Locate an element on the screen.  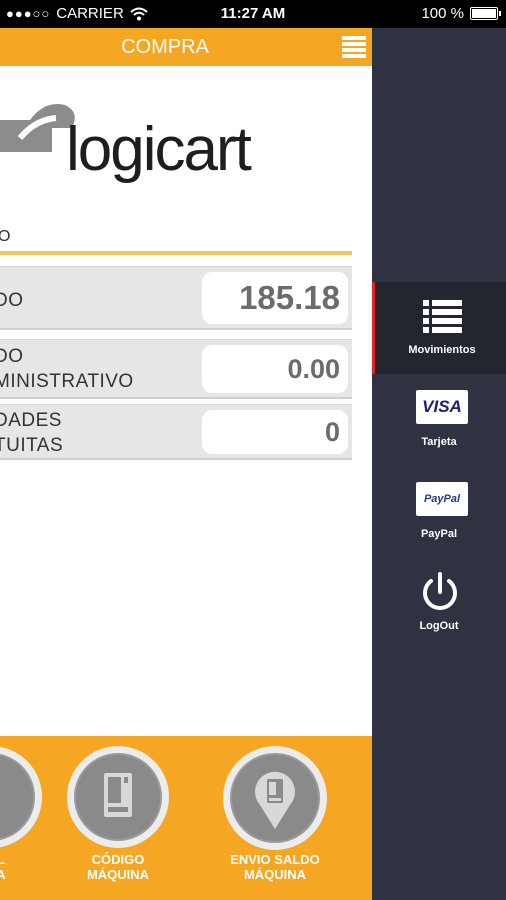
logicart-logo: logicart is located at coordinates (127, 144).